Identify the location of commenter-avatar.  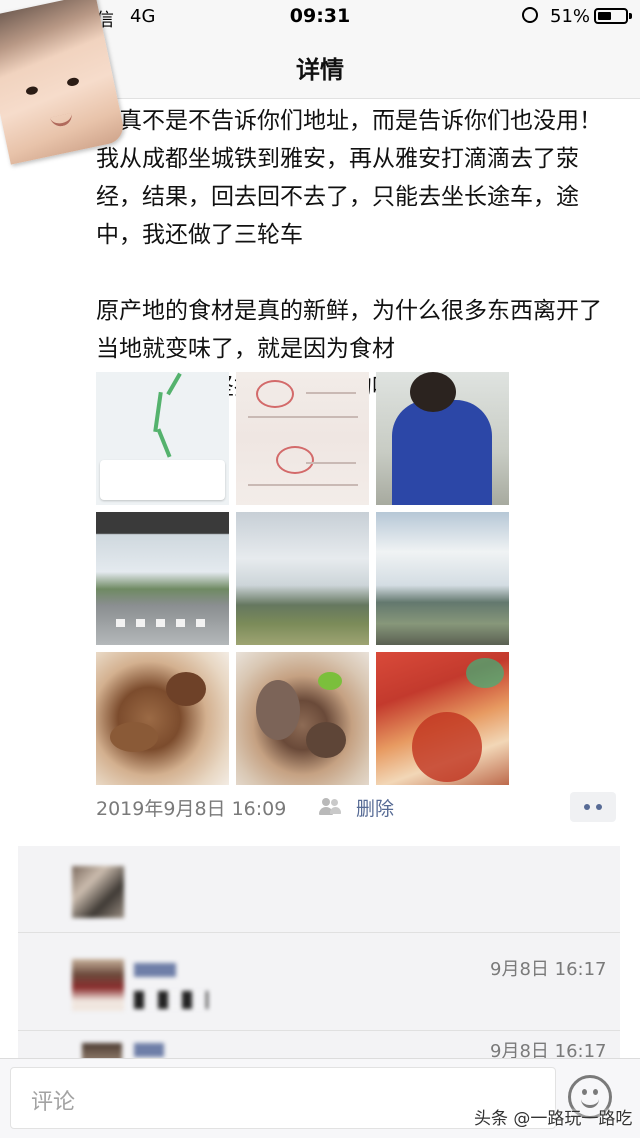
(98, 985).